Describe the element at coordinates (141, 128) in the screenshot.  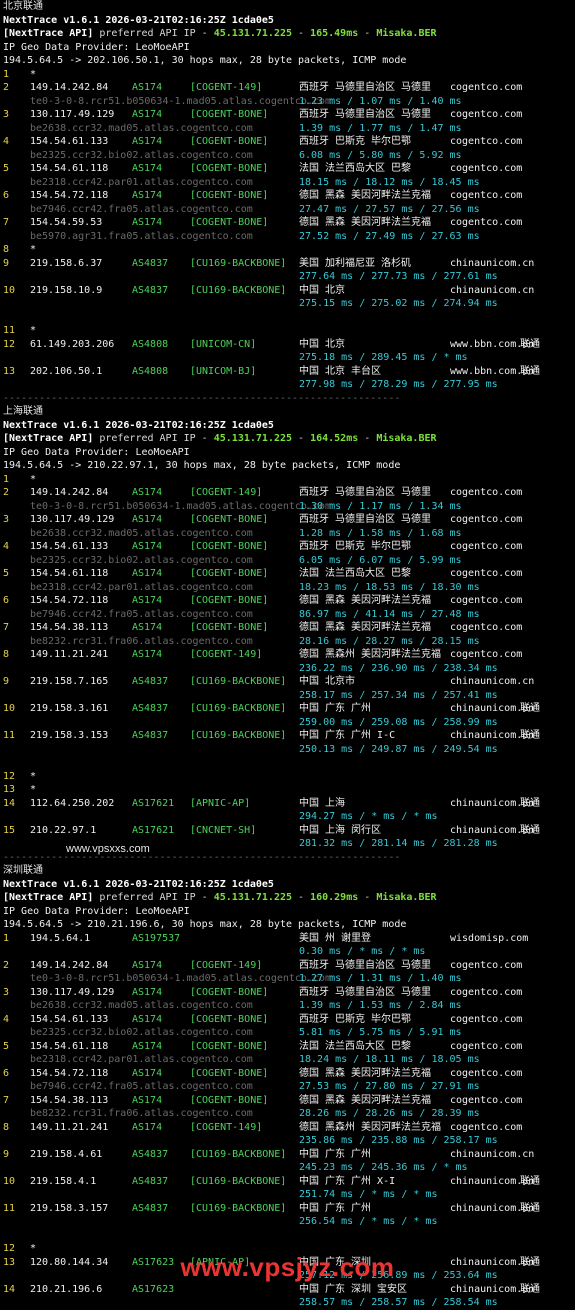
I see `hop-rdns: be2638.ccr32.mad05.atlas.cogentco.com` at that location.